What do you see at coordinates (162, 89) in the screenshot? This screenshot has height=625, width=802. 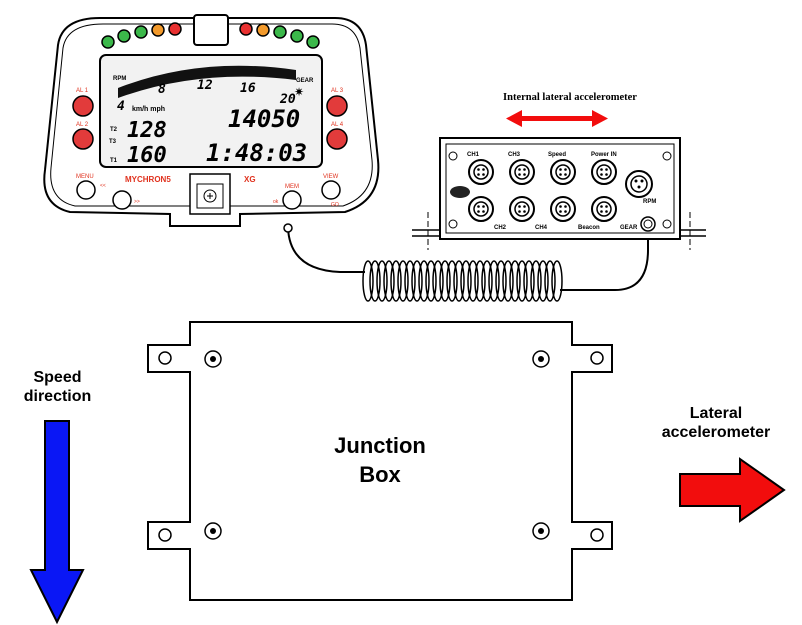 I see `rpm-scale-8: 8` at bounding box center [162, 89].